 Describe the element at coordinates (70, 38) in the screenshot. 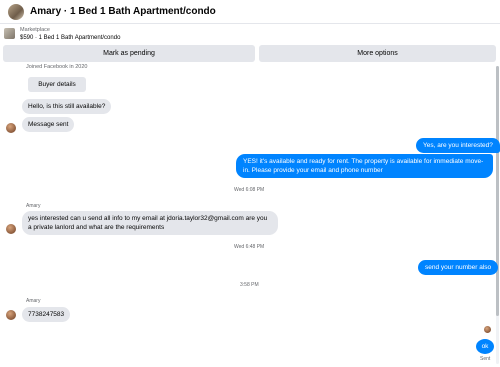

I see `listing-price-title: $590 · 1 Bed 1 Bath Apartment/condo` at that location.